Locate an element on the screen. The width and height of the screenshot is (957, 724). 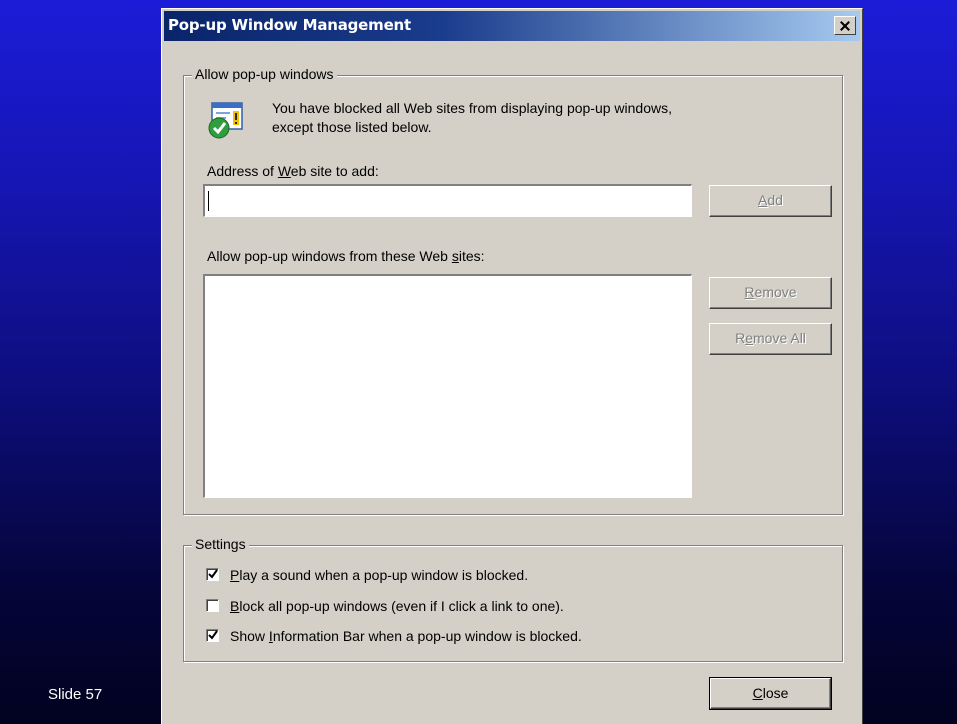
popup-info-shield-icon is located at coordinates (225, 120).